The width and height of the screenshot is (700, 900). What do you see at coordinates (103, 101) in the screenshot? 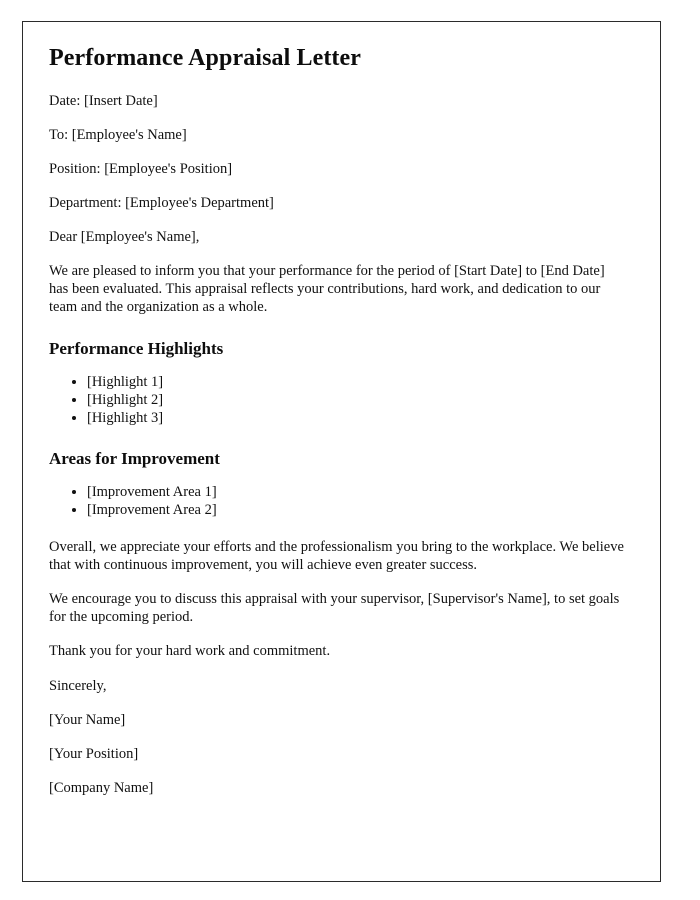
I see `meta-line-date: Date: [Insert Date]` at bounding box center [103, 101].